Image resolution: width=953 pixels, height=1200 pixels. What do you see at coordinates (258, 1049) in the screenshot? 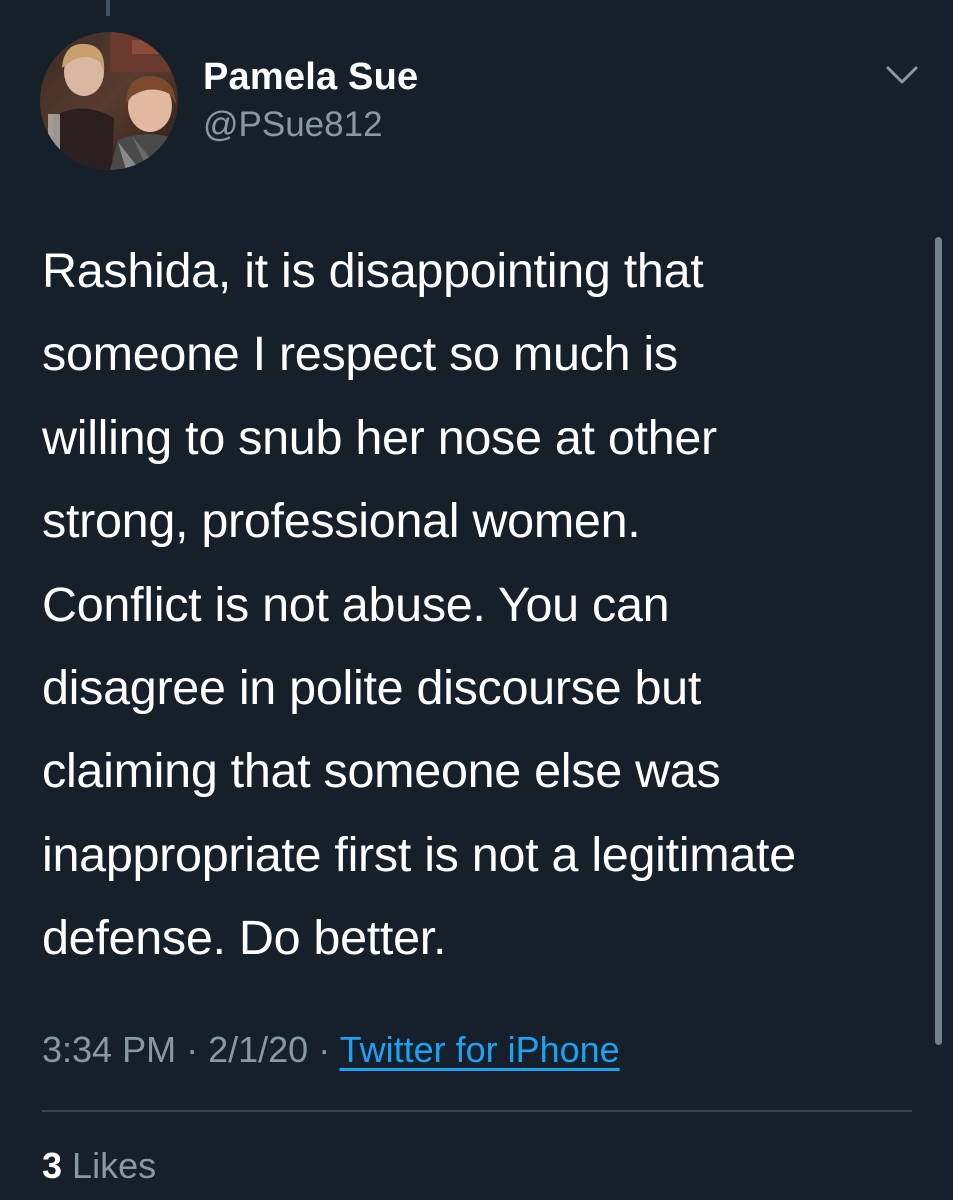
I see `tweet-date: 2/1/20` at bounding box center [258, 1049].